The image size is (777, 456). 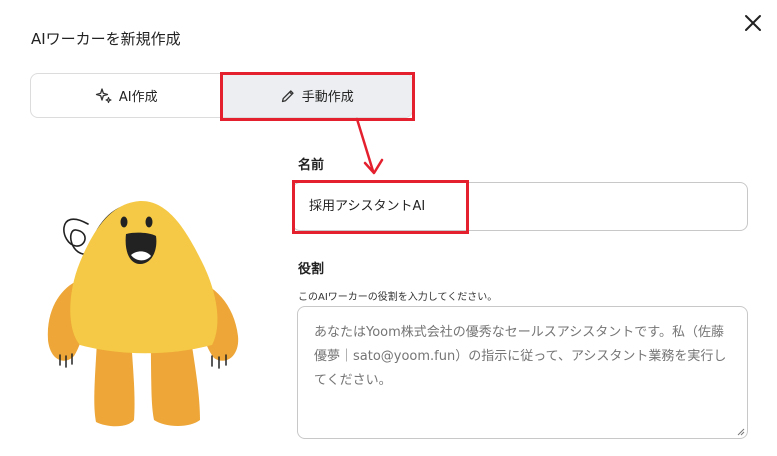 What do you see at coordinates (327, 97) in the screenshot?
I see `tab-manual-create-label: 手動作成` at bounding box center [327, 97].